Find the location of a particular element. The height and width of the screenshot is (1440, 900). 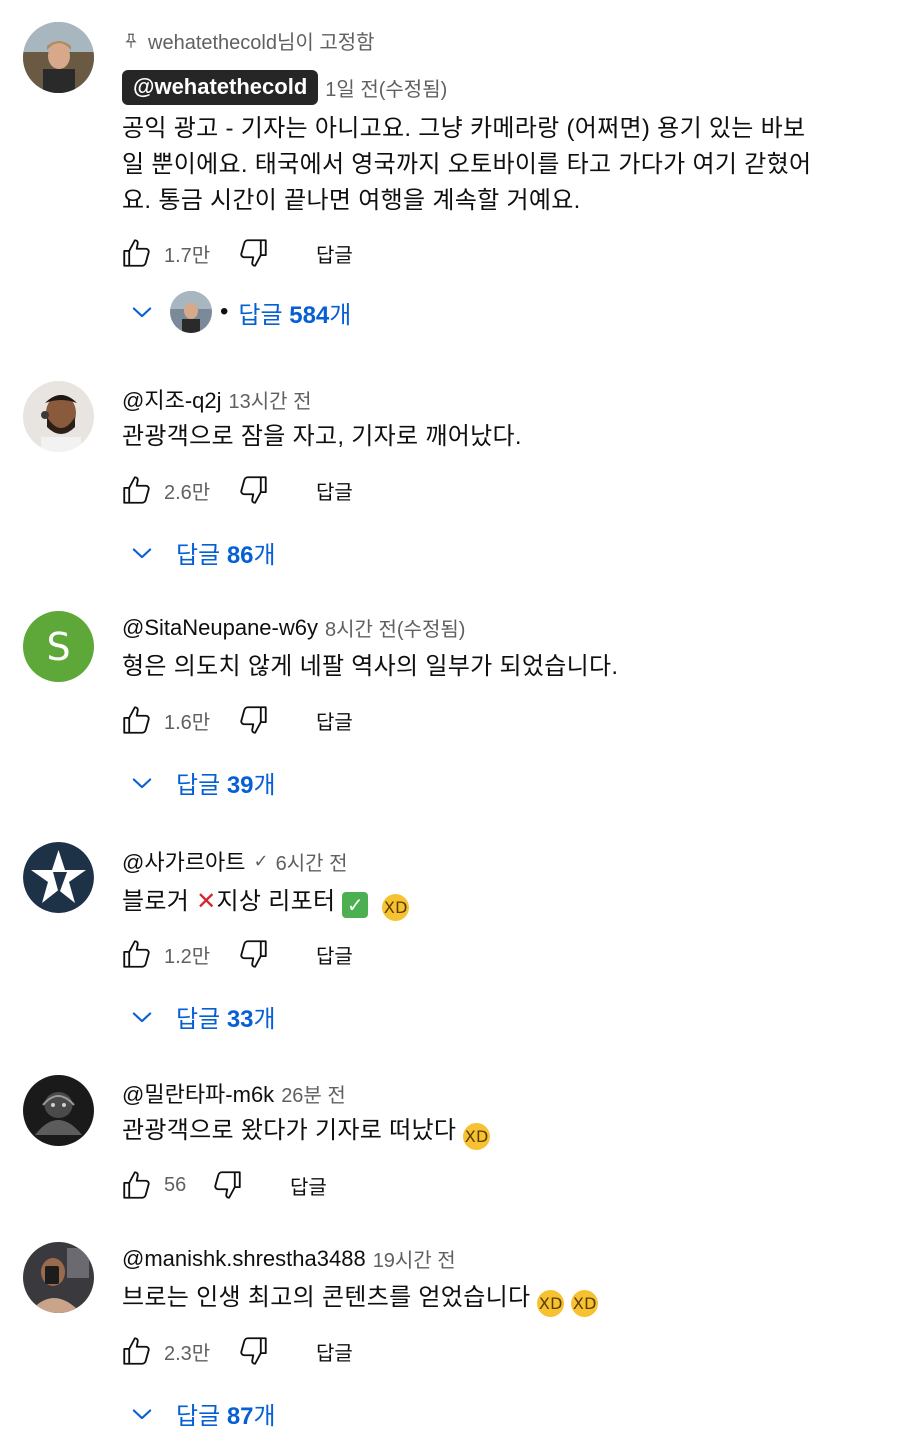

comment-text-line: 요. 통금 시간이 끝나면 여행을 계속할 거예요. is located at coordinates (351, 200).